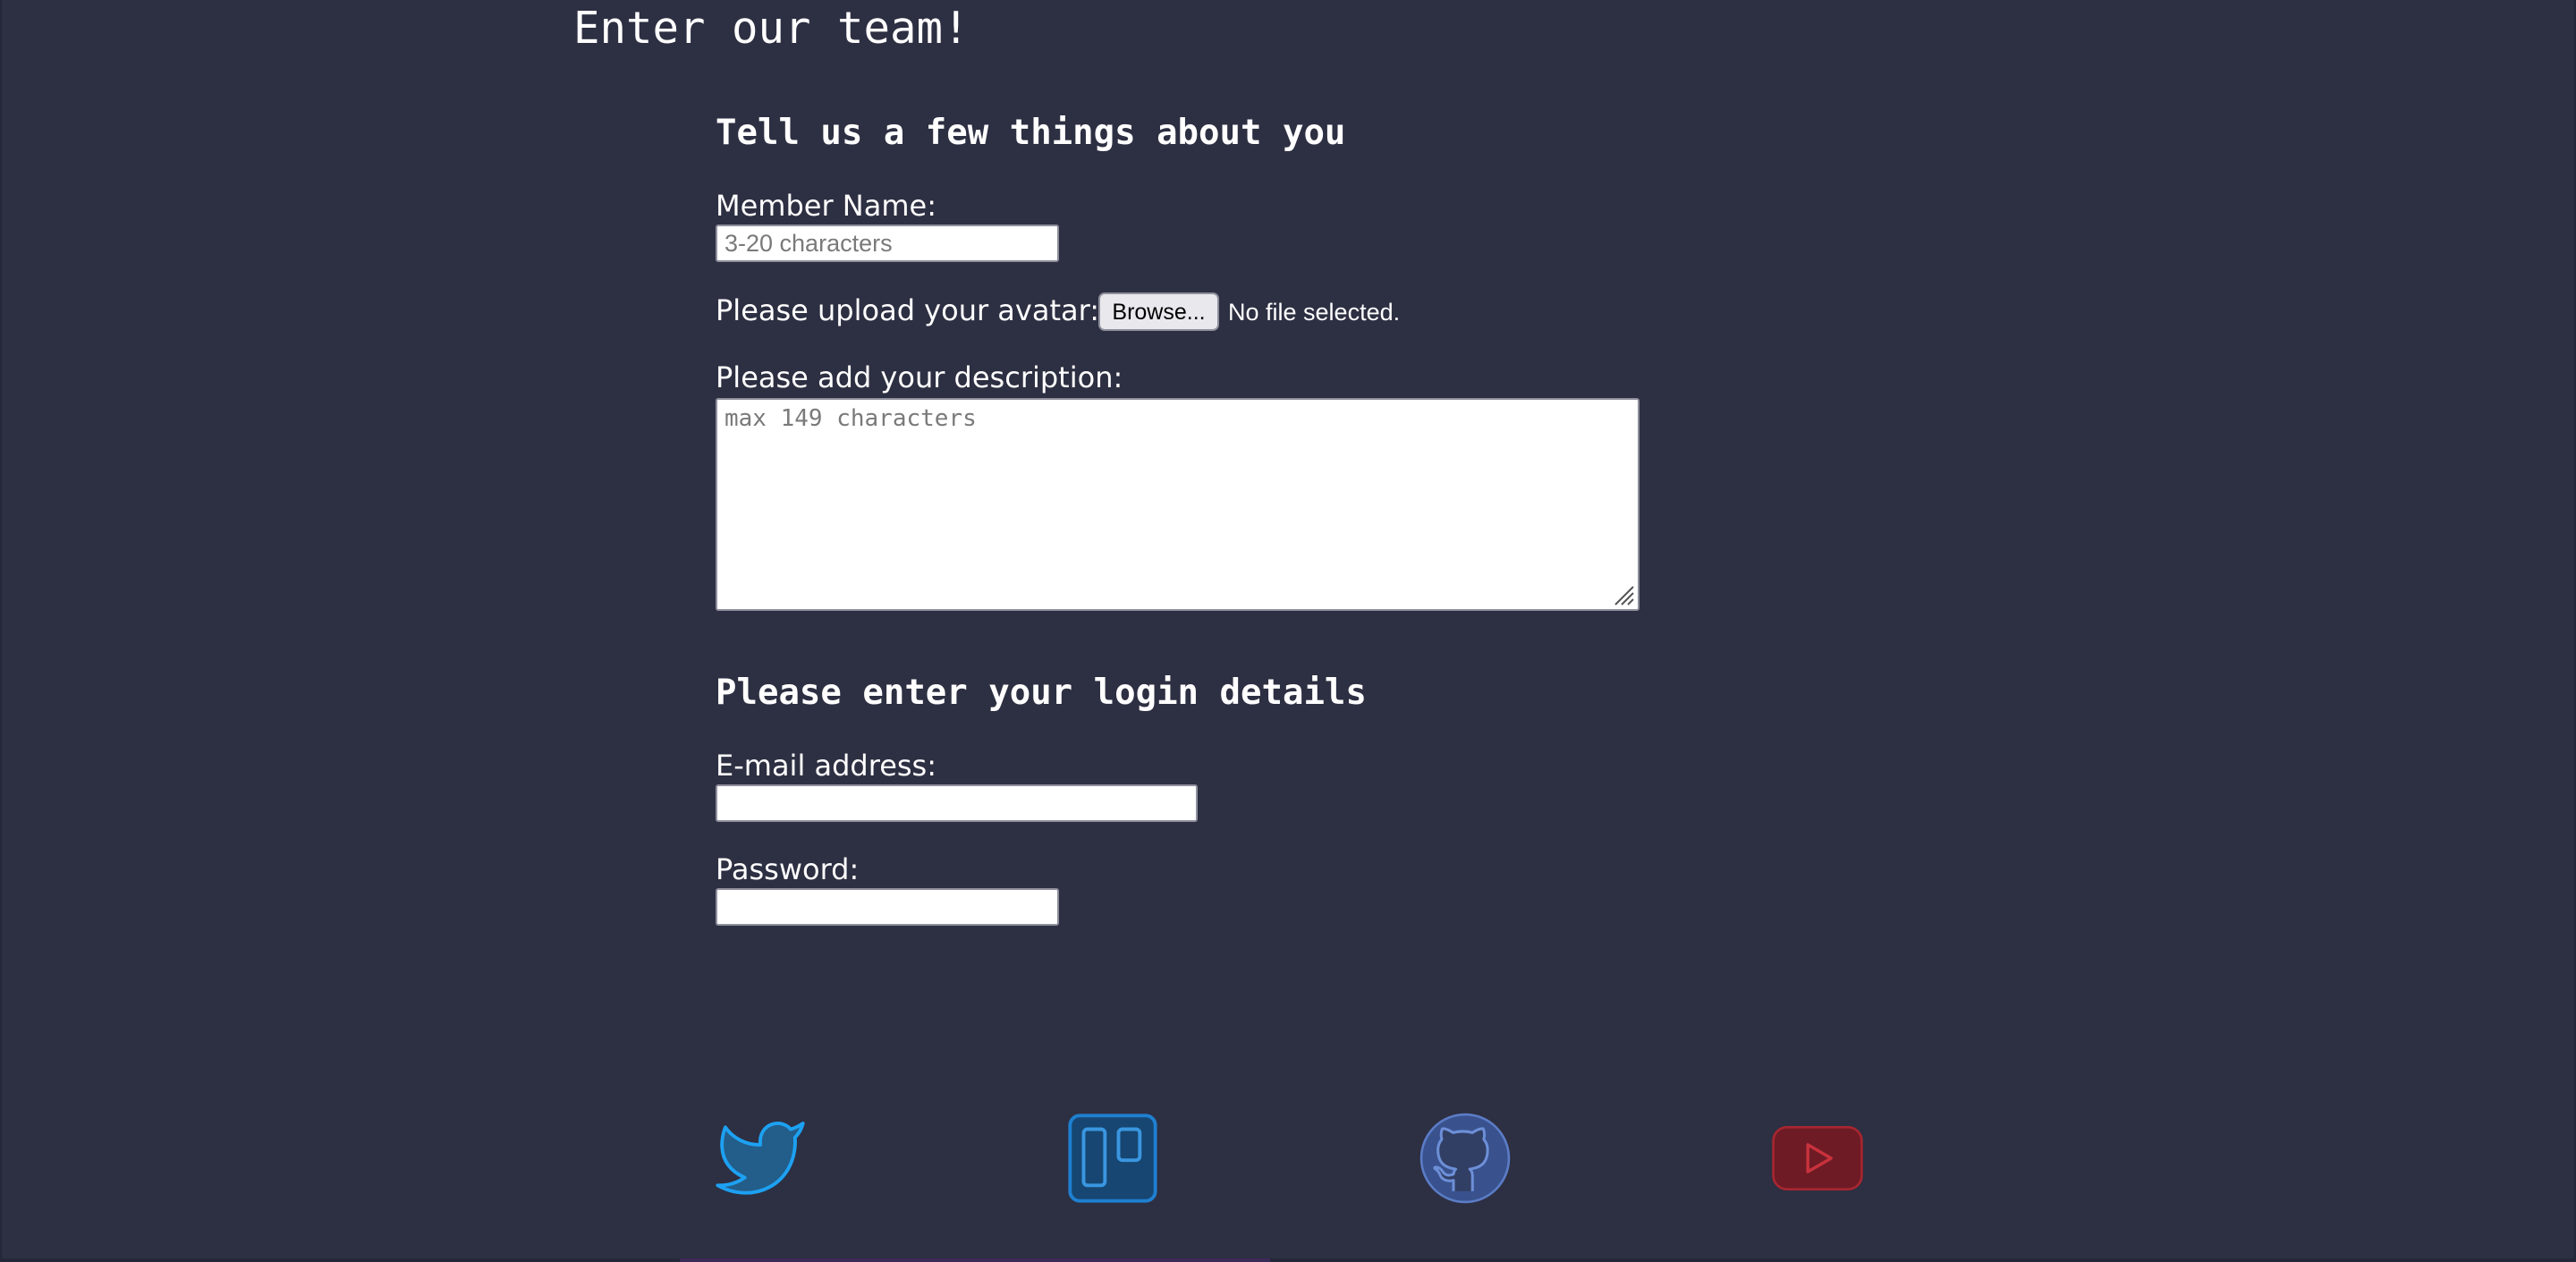  What do you see at coordinates (826, 206) in the screenshot?
I see `member-name-label: Member Name:` at bounding box center [826, 206].